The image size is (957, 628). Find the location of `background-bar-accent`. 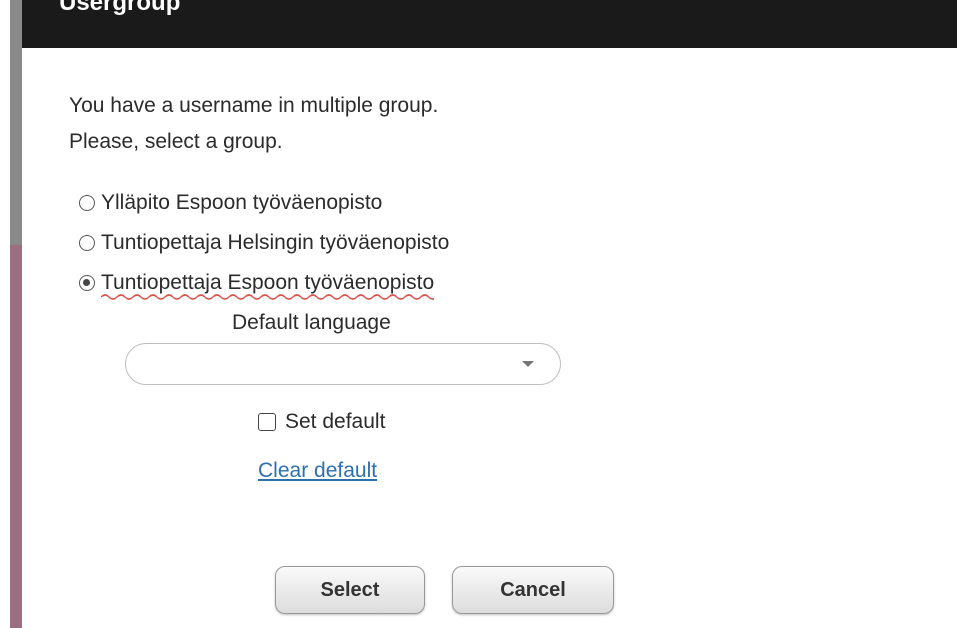

background-bar-accent is located at coordinates (16, 436).